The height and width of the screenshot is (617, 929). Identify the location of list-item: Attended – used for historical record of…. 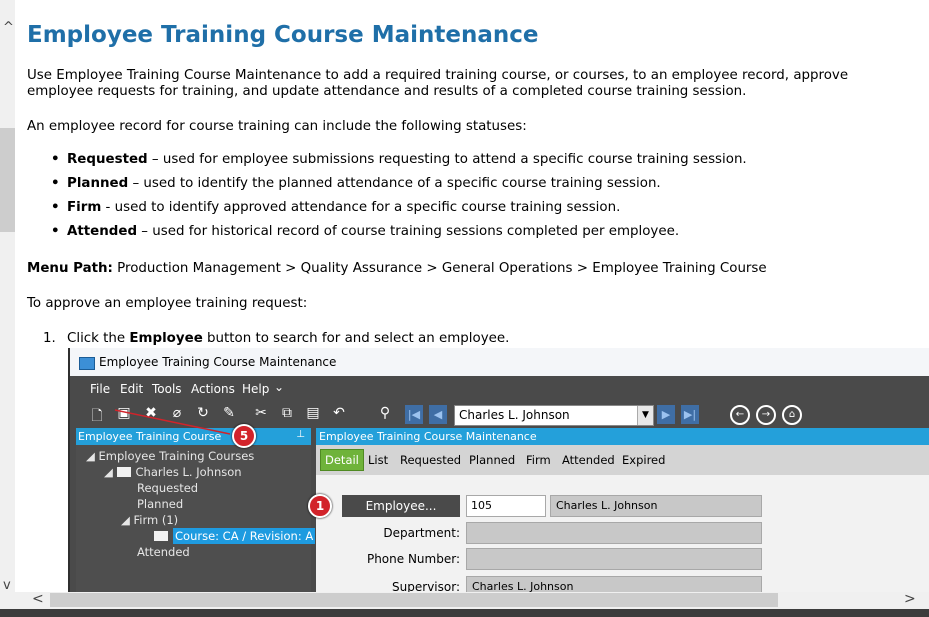
(399, 236).